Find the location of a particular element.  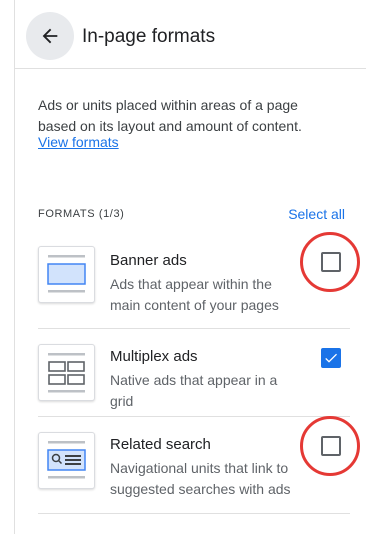

checkmark-icon is located at coordinates (331, 358).